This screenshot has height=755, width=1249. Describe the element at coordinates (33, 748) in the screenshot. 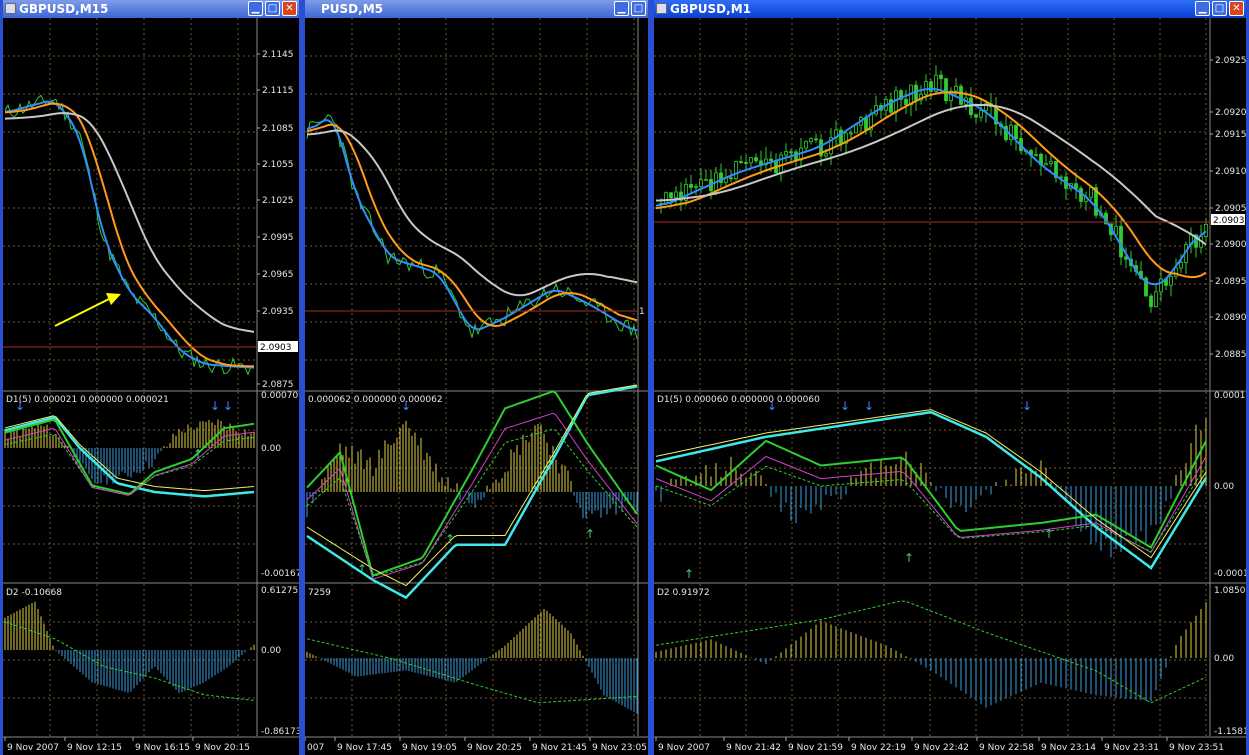

I see `time-axis-label: 9 Nov 2007` at that location.